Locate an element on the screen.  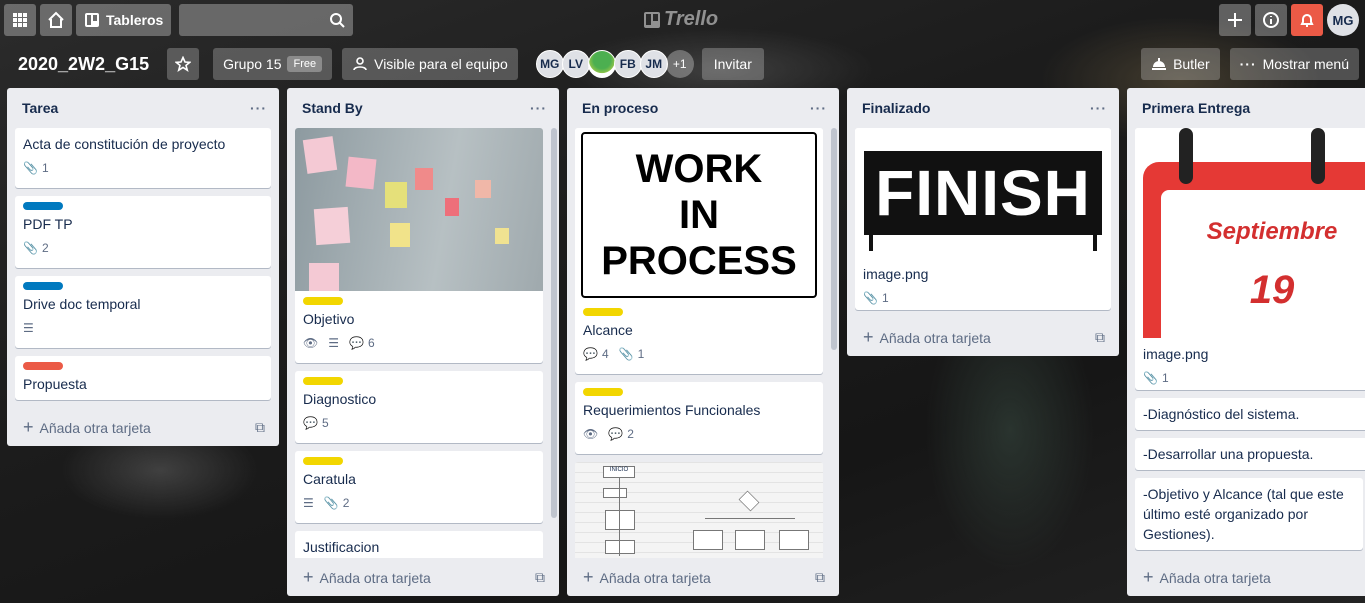
user-avatar: MG is located at coordinates (1343, 20).